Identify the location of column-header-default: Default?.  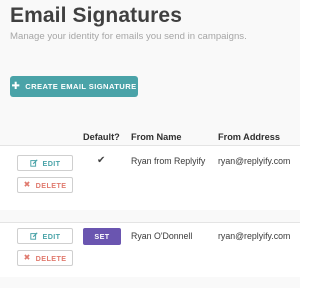
(101, 137).